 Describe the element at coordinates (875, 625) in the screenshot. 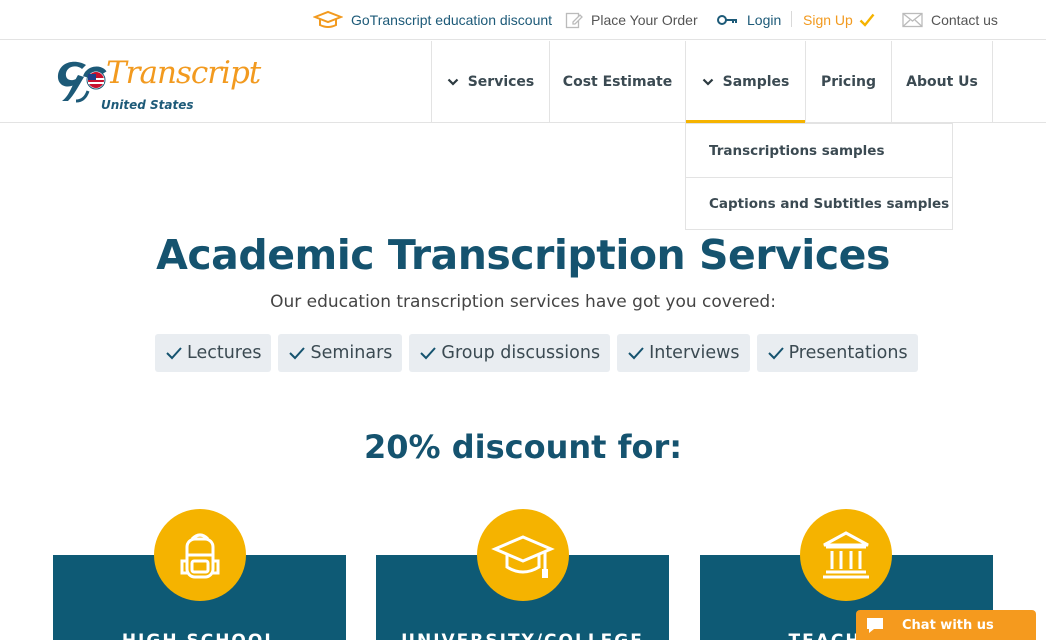

I see `chat-bubble-icon` at that location.